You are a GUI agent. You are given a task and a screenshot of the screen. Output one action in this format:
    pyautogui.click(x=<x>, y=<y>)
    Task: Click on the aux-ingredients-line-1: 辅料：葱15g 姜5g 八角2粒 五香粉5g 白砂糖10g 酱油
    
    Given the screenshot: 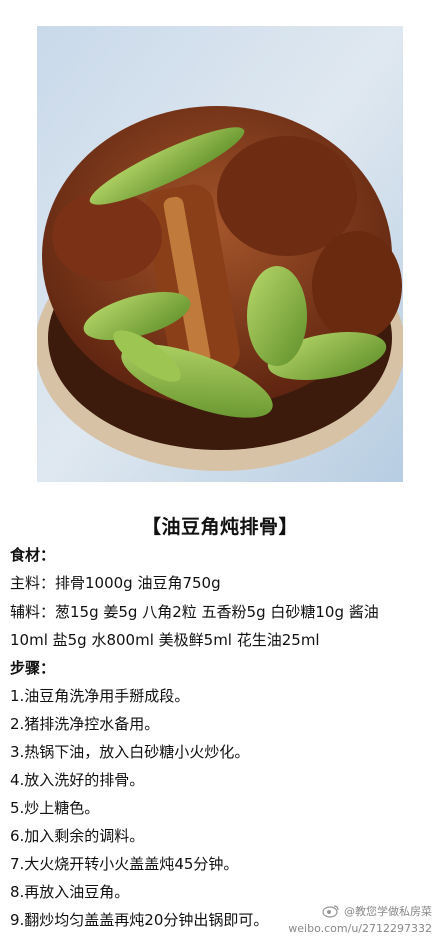 What is the action you would take?
    pyautogui.click(x=194, y=612)
    